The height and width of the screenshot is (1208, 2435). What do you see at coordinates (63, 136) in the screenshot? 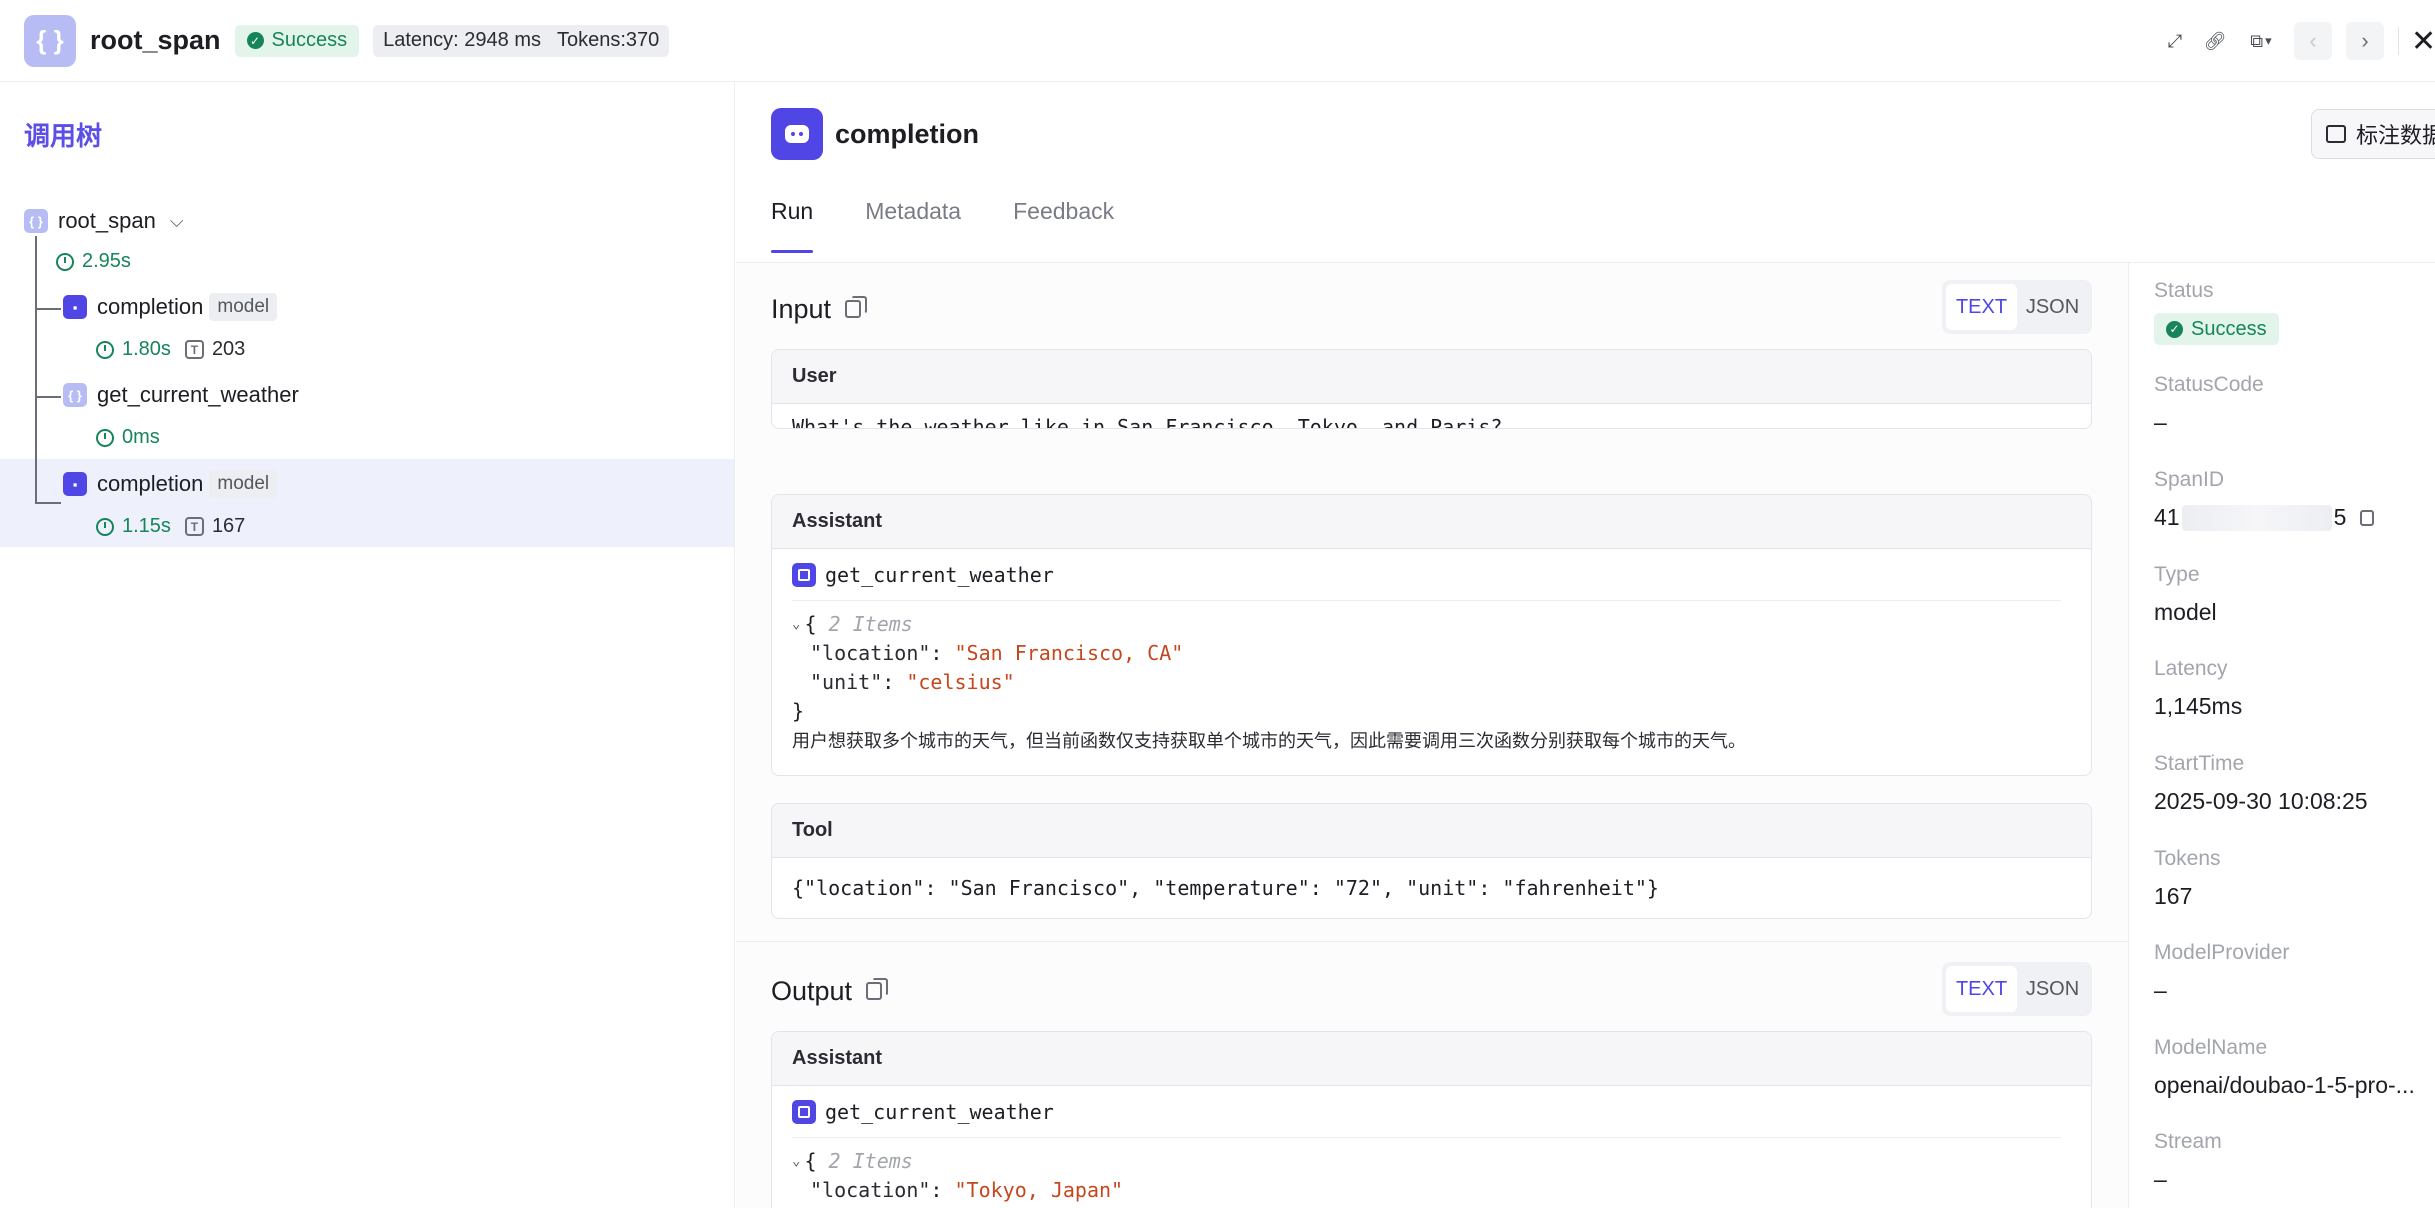
I see `call-tree-title: 调用树` at bounding box center [63, 136].